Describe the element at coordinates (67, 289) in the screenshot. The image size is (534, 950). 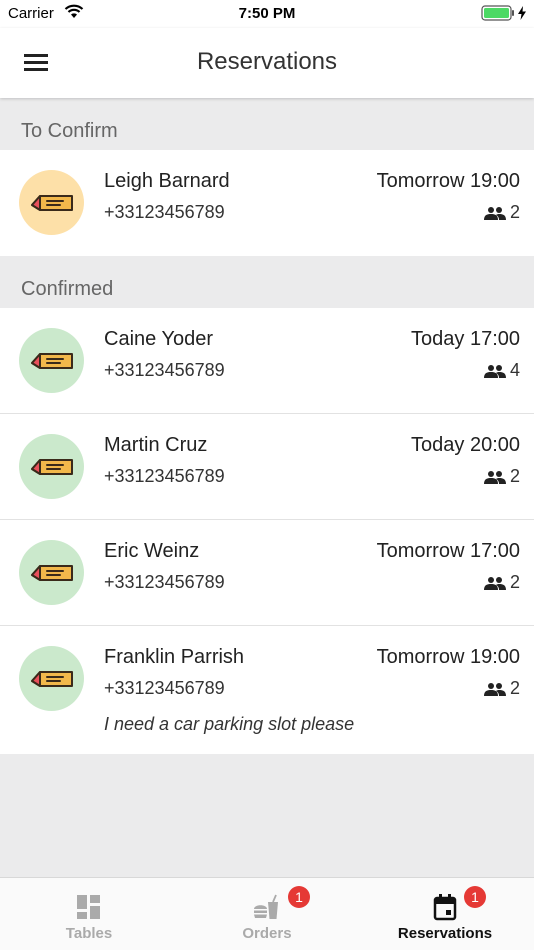
I see `section-title-confirmed: Confirmed` at that location.